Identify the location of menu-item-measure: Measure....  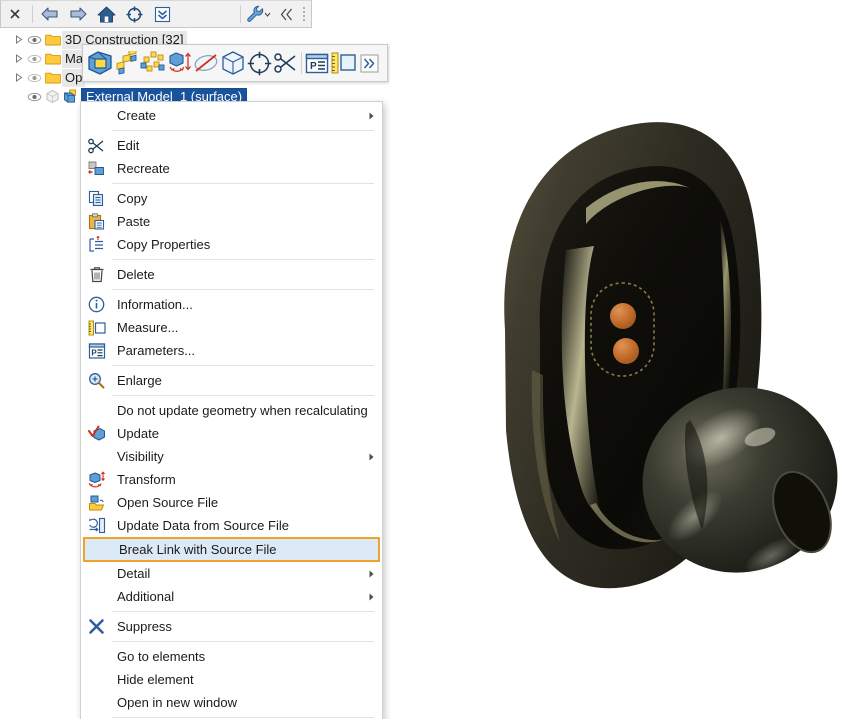
(231, 327).